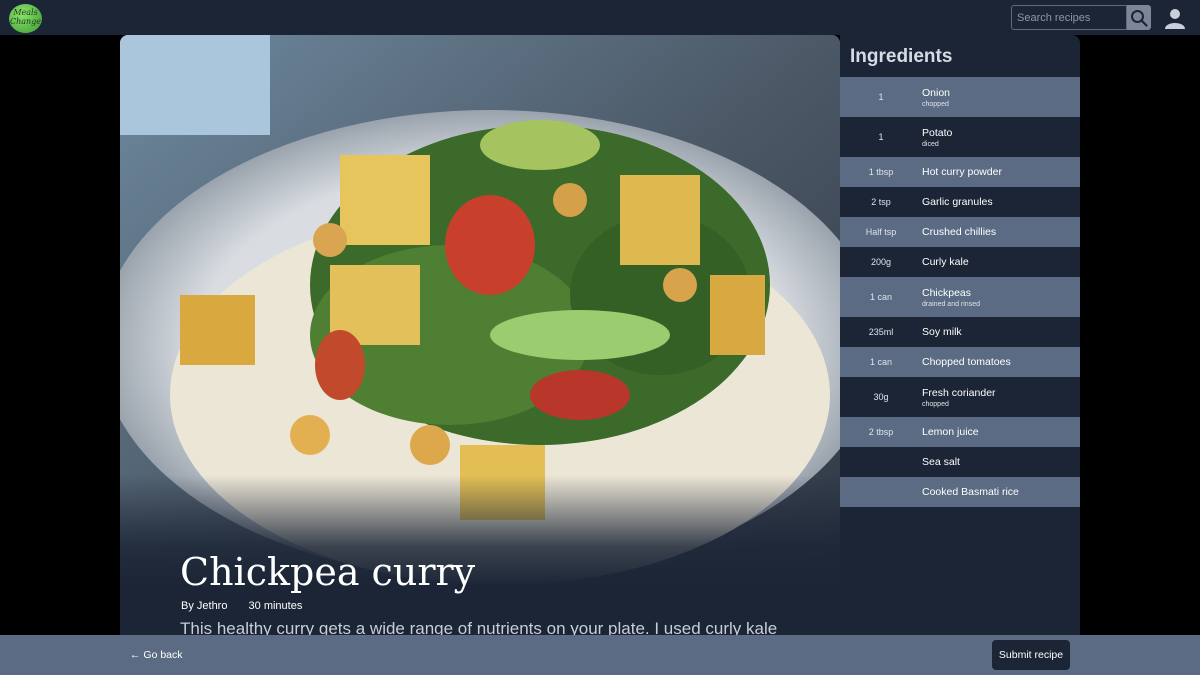  What do you see at coordinates (881, 202) in the screenshot?
I see `ingredient-quantity: 2 tsp` at bounding box center [881, 202].